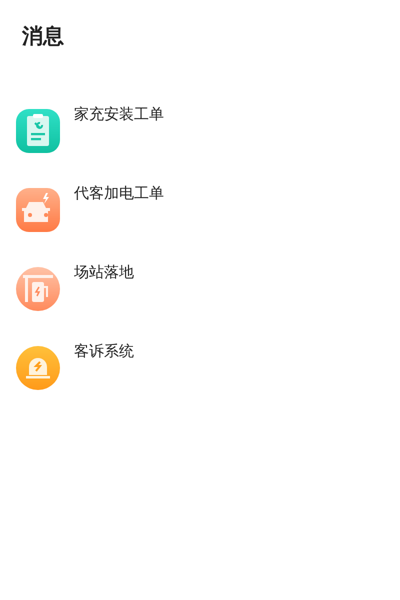  What do you see at coordinates (119, 193) in the screenshot?
I see `item-label: 代客加电工单` at bounding box center [119, 193].